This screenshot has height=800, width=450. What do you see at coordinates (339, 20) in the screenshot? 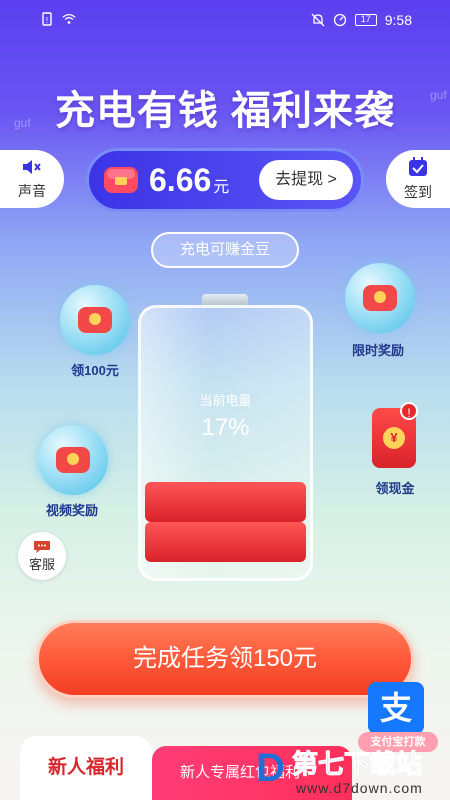
I see `speed-icon` at bounding box center [339, 20].